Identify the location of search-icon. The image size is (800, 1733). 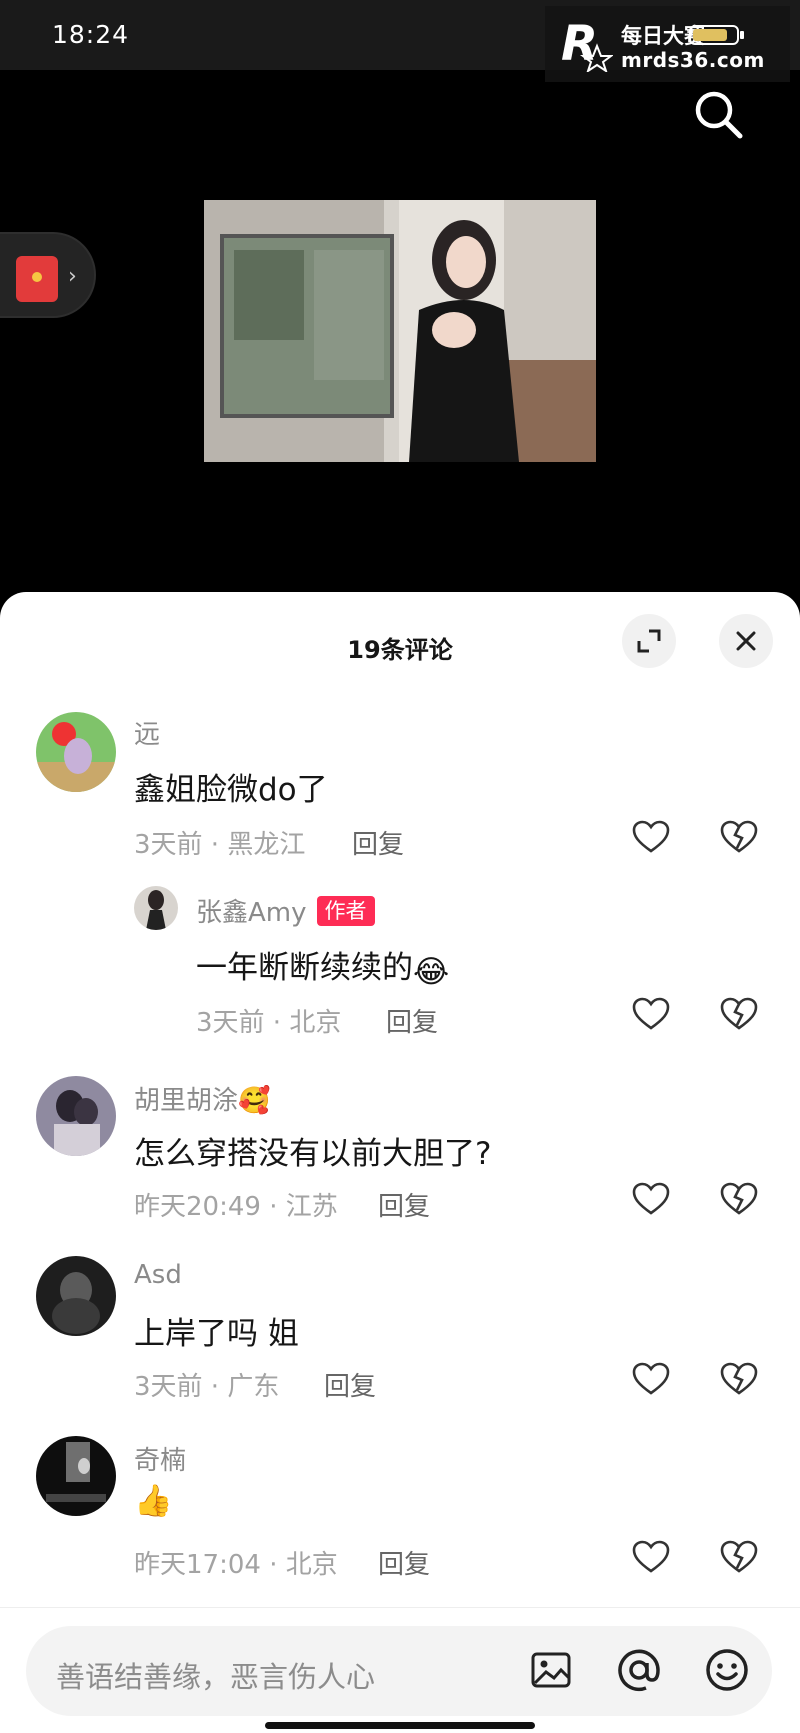
(719, 115).